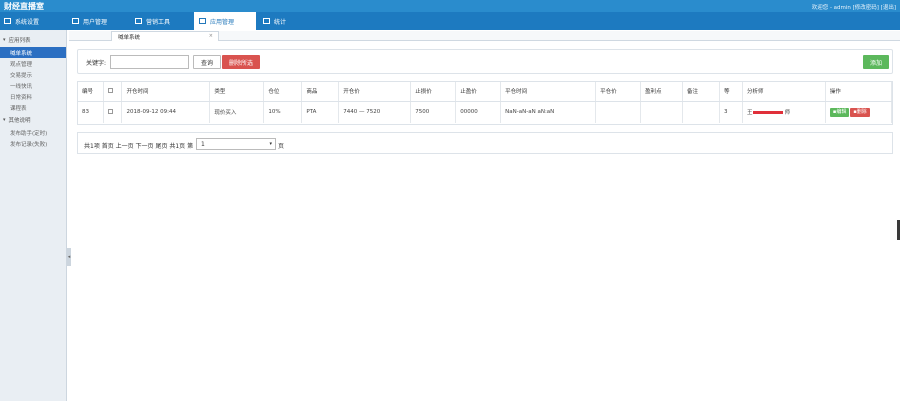 The height and width of the screenshot is (401, 900). I want to click on user-icon, so click(75, 21).